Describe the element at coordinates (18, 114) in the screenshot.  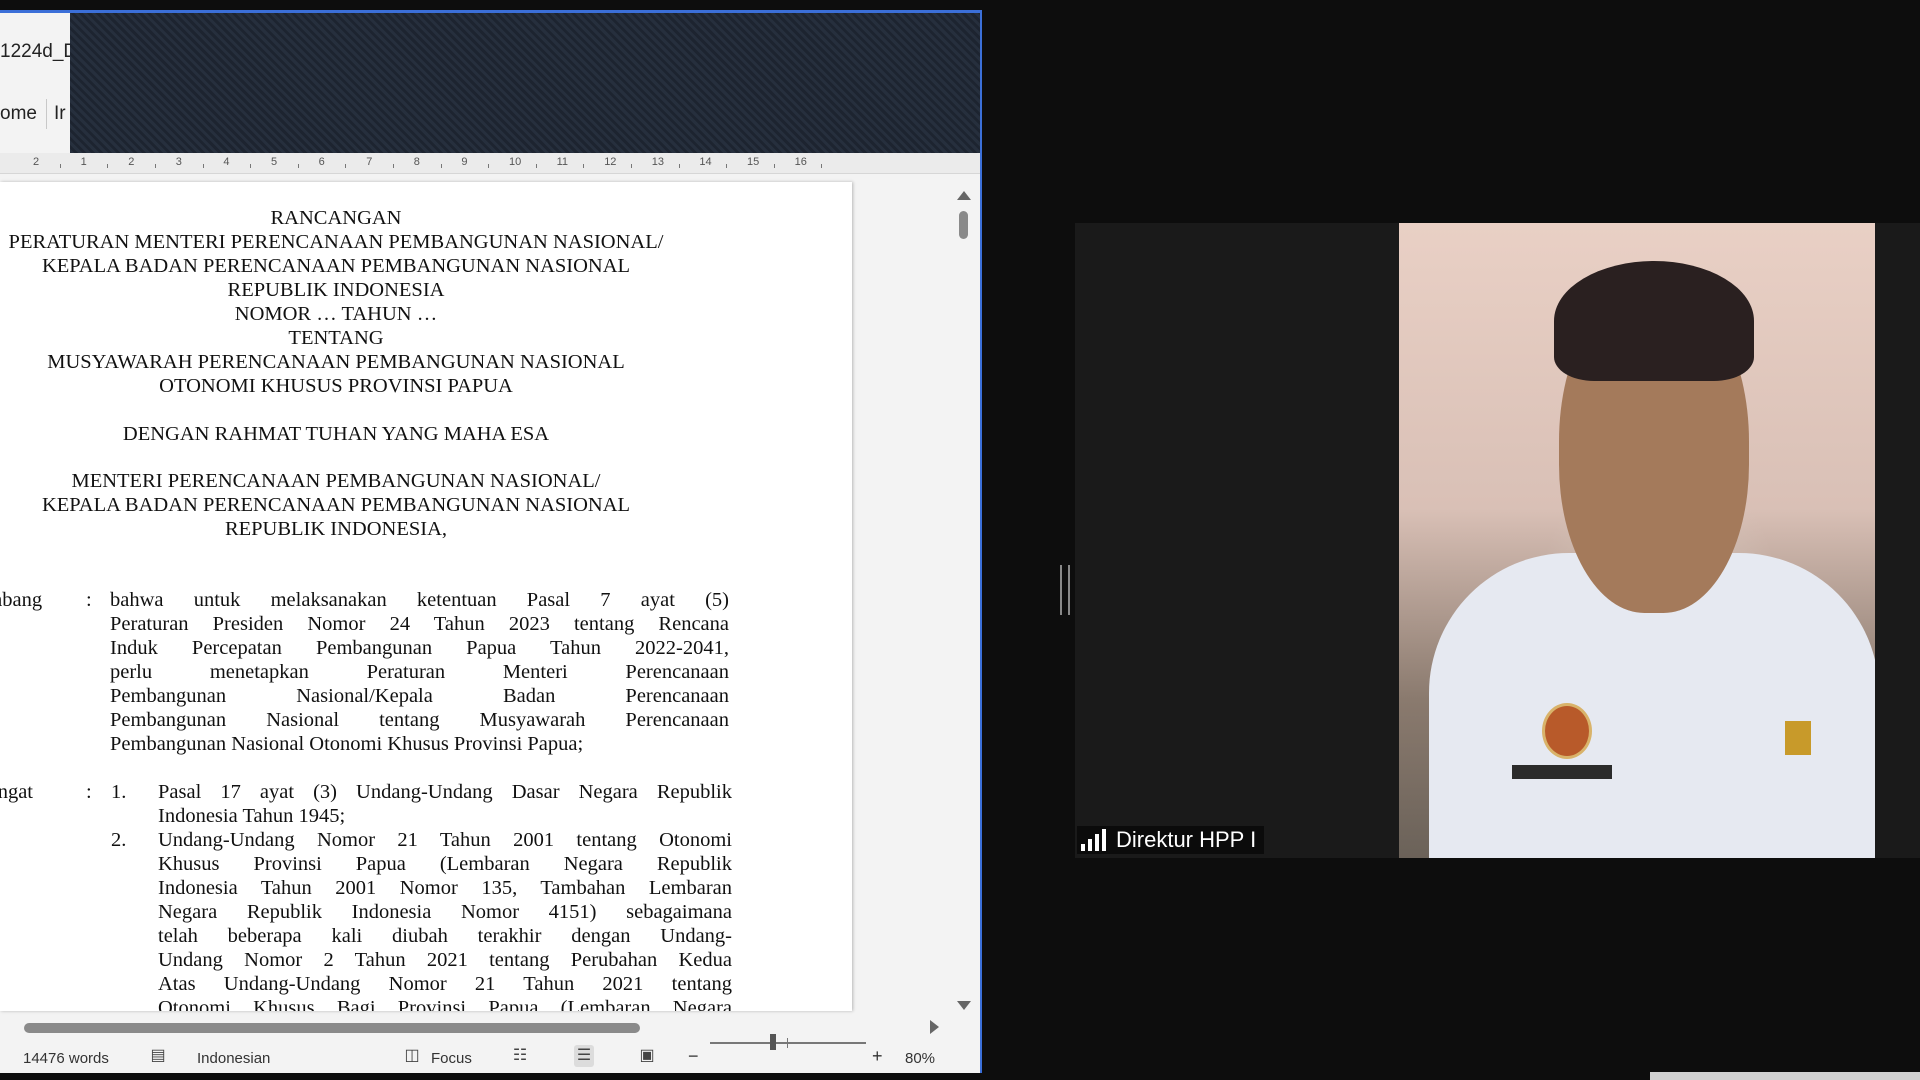
I see `ribbon-tab-home: ome` at that location.